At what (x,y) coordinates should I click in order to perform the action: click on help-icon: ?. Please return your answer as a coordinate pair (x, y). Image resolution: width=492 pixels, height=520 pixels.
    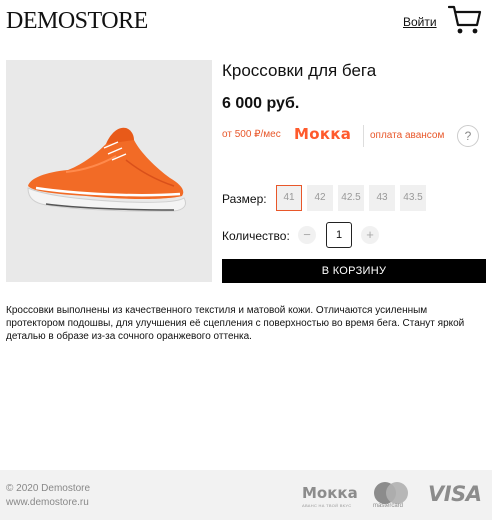
    Looking at the image, I should click on (468, 136).